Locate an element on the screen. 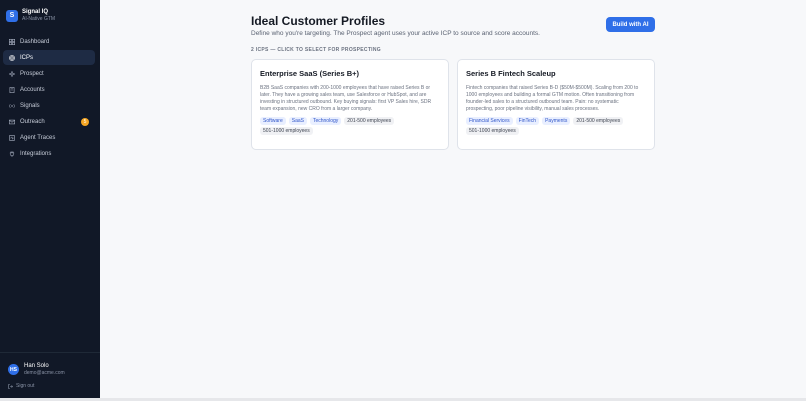 The height and width of the screenshot is (401, 806). brand: S Signal IQ AI-Native GTM is located at coordinates (30, 15).